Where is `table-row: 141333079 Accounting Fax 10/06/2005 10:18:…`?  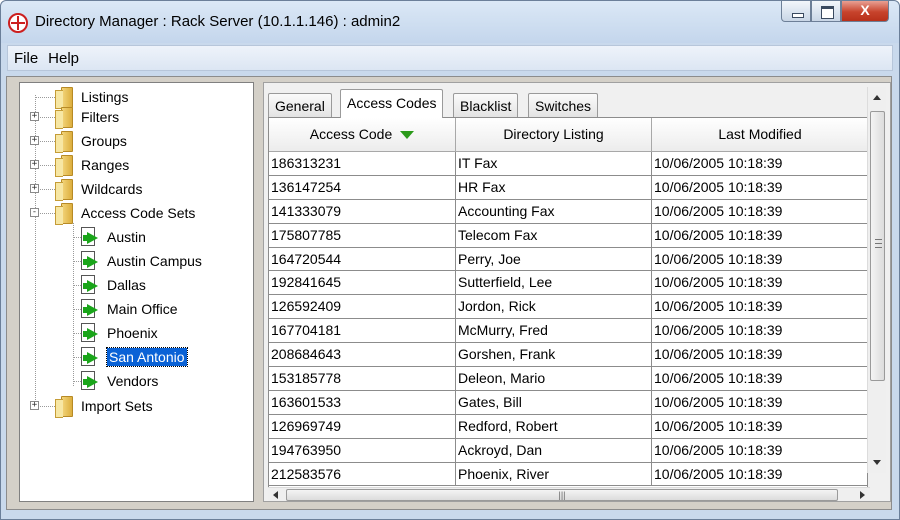 table-row: 141333079 Accounting Fax 10/06/2005 10:18:… is located at coordinates (568, 211).